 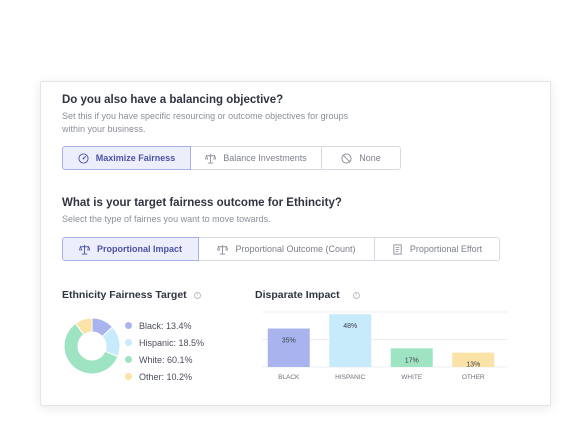 I want to click on balance-investments-button: Balance Investments, so click(x=256, y=158).